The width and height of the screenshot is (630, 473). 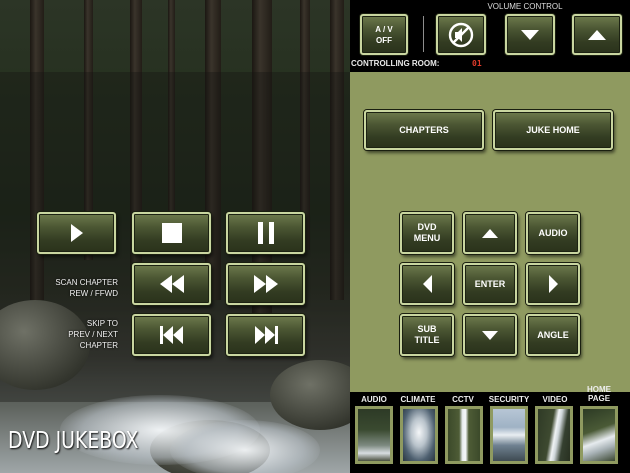 I want to click on fast-forward-button, so click(x=265, y=284).